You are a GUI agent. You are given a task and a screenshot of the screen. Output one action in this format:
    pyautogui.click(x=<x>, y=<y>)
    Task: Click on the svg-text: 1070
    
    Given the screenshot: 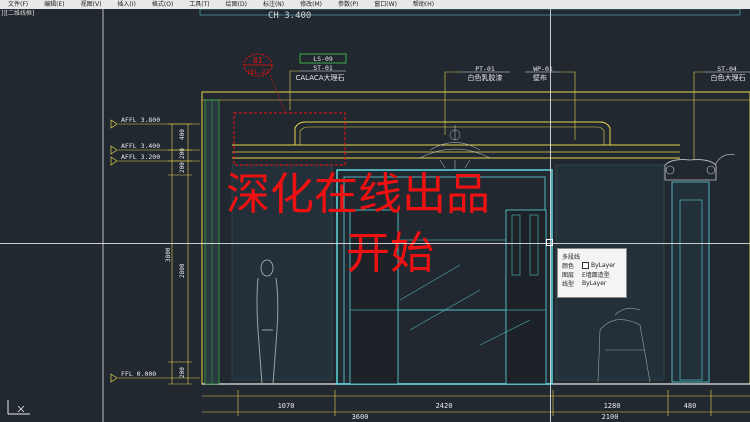 What is the action you would take?
    pyautogui.click(x=286, y=406)
    